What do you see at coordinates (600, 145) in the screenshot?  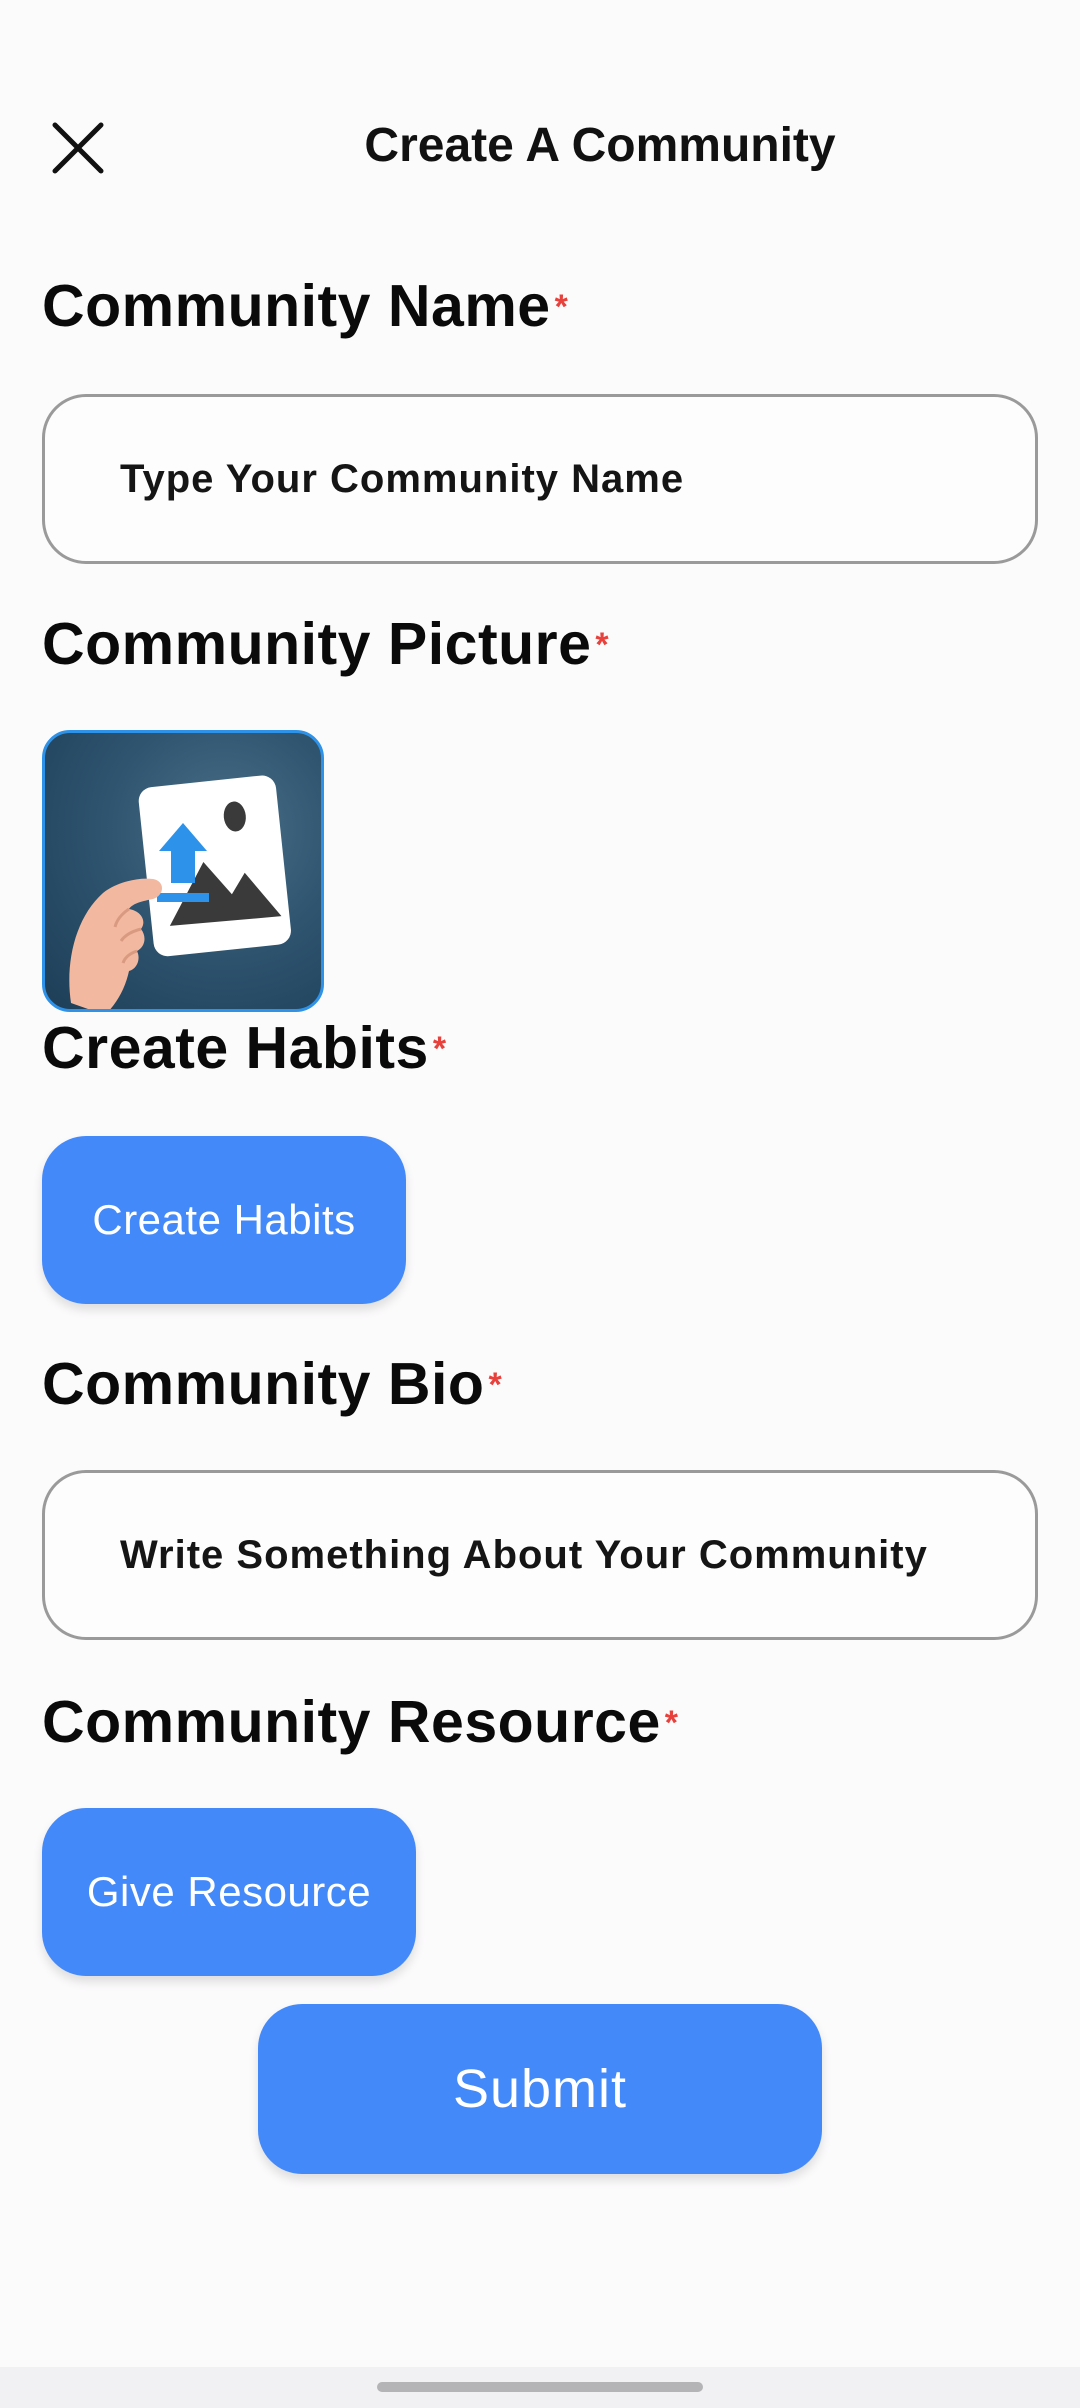 I see `page-title: Create A Community` at bounding box center [600, 145].